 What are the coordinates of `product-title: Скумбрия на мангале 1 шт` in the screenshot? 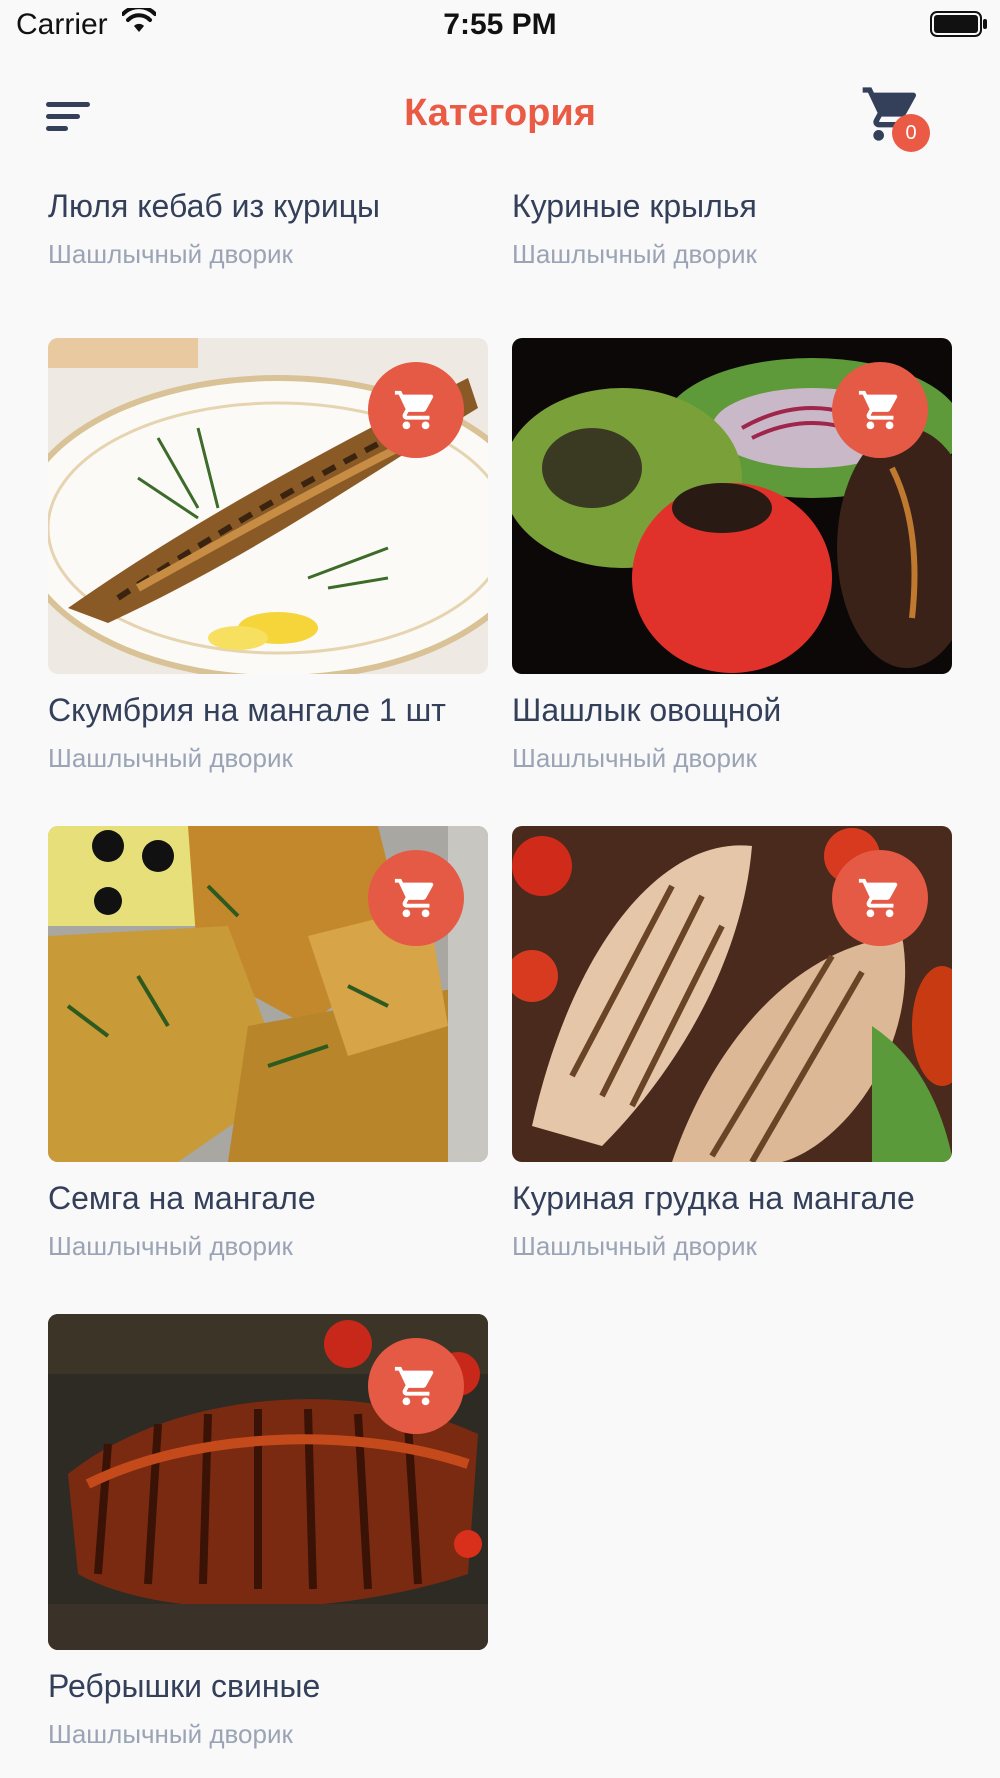 It's located at (247, 710).